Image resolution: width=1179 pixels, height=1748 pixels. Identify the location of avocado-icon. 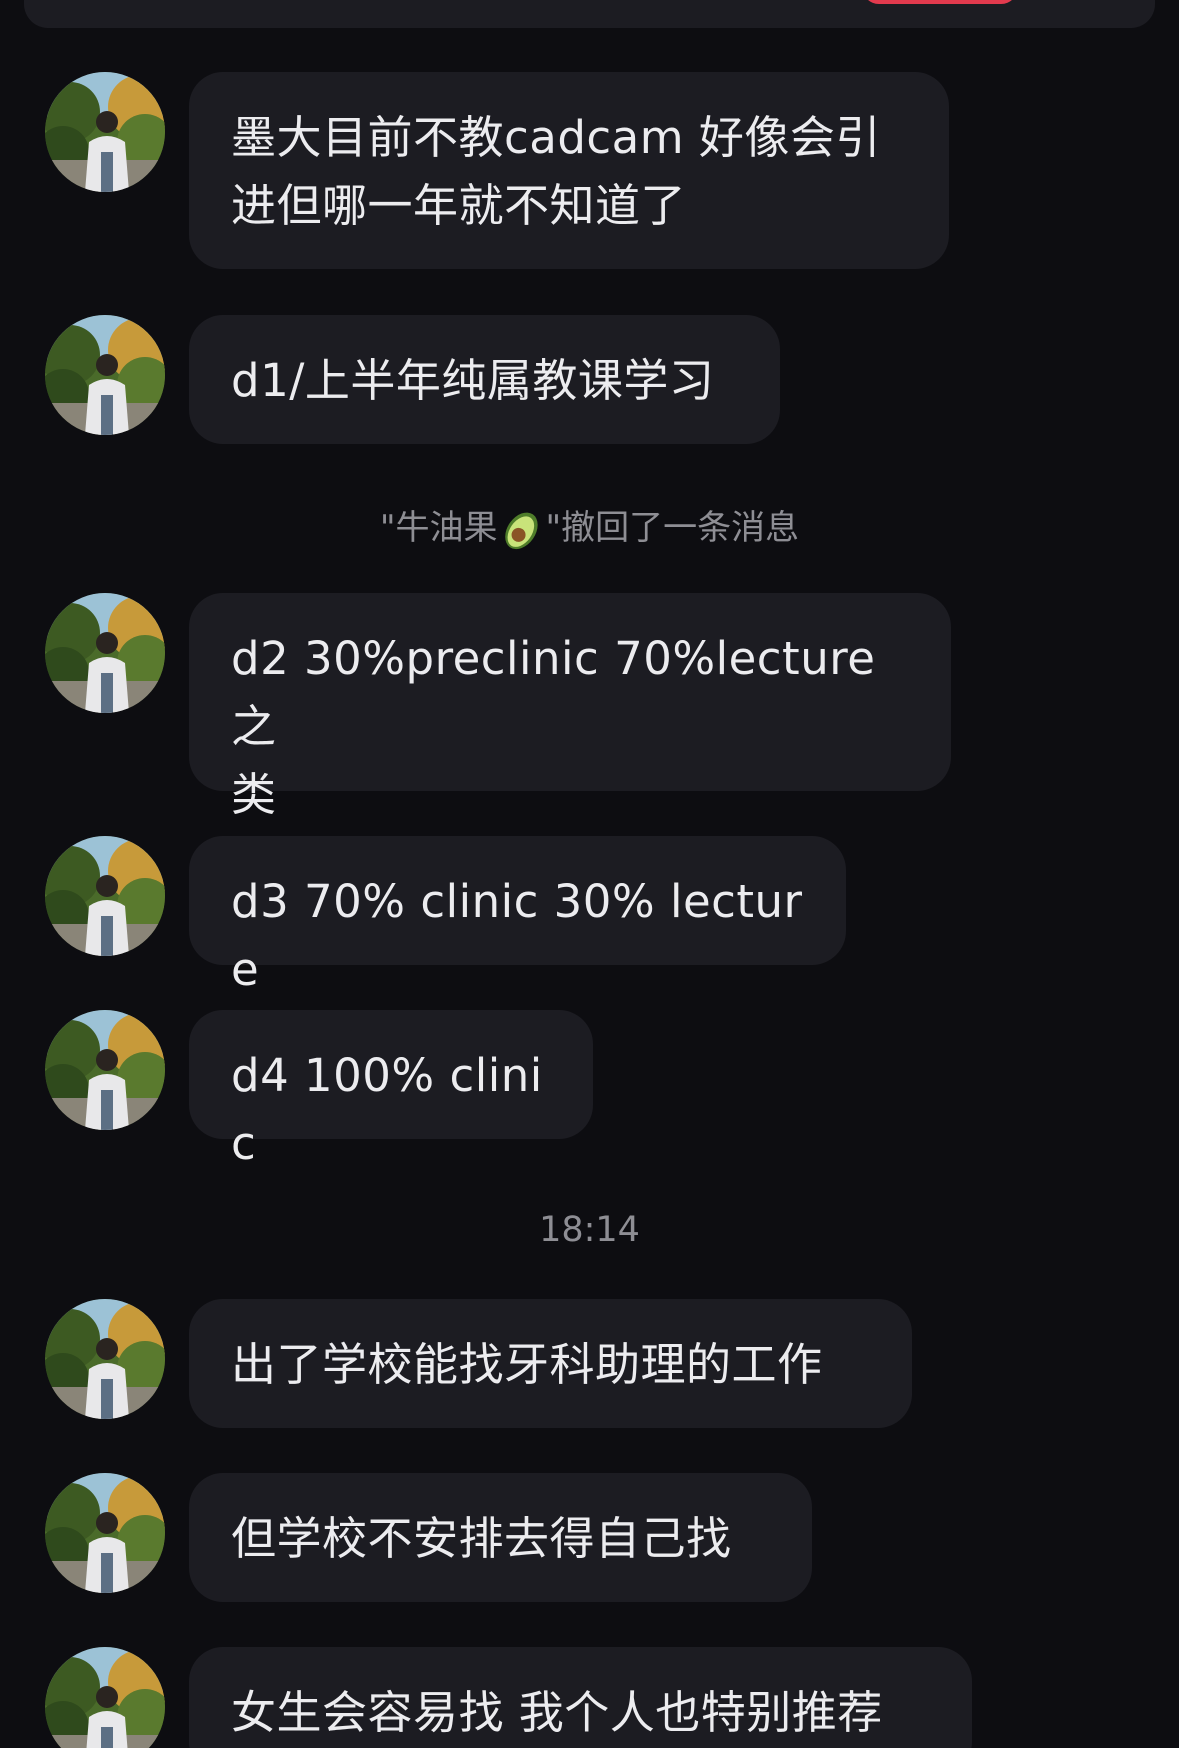
(521, 530).